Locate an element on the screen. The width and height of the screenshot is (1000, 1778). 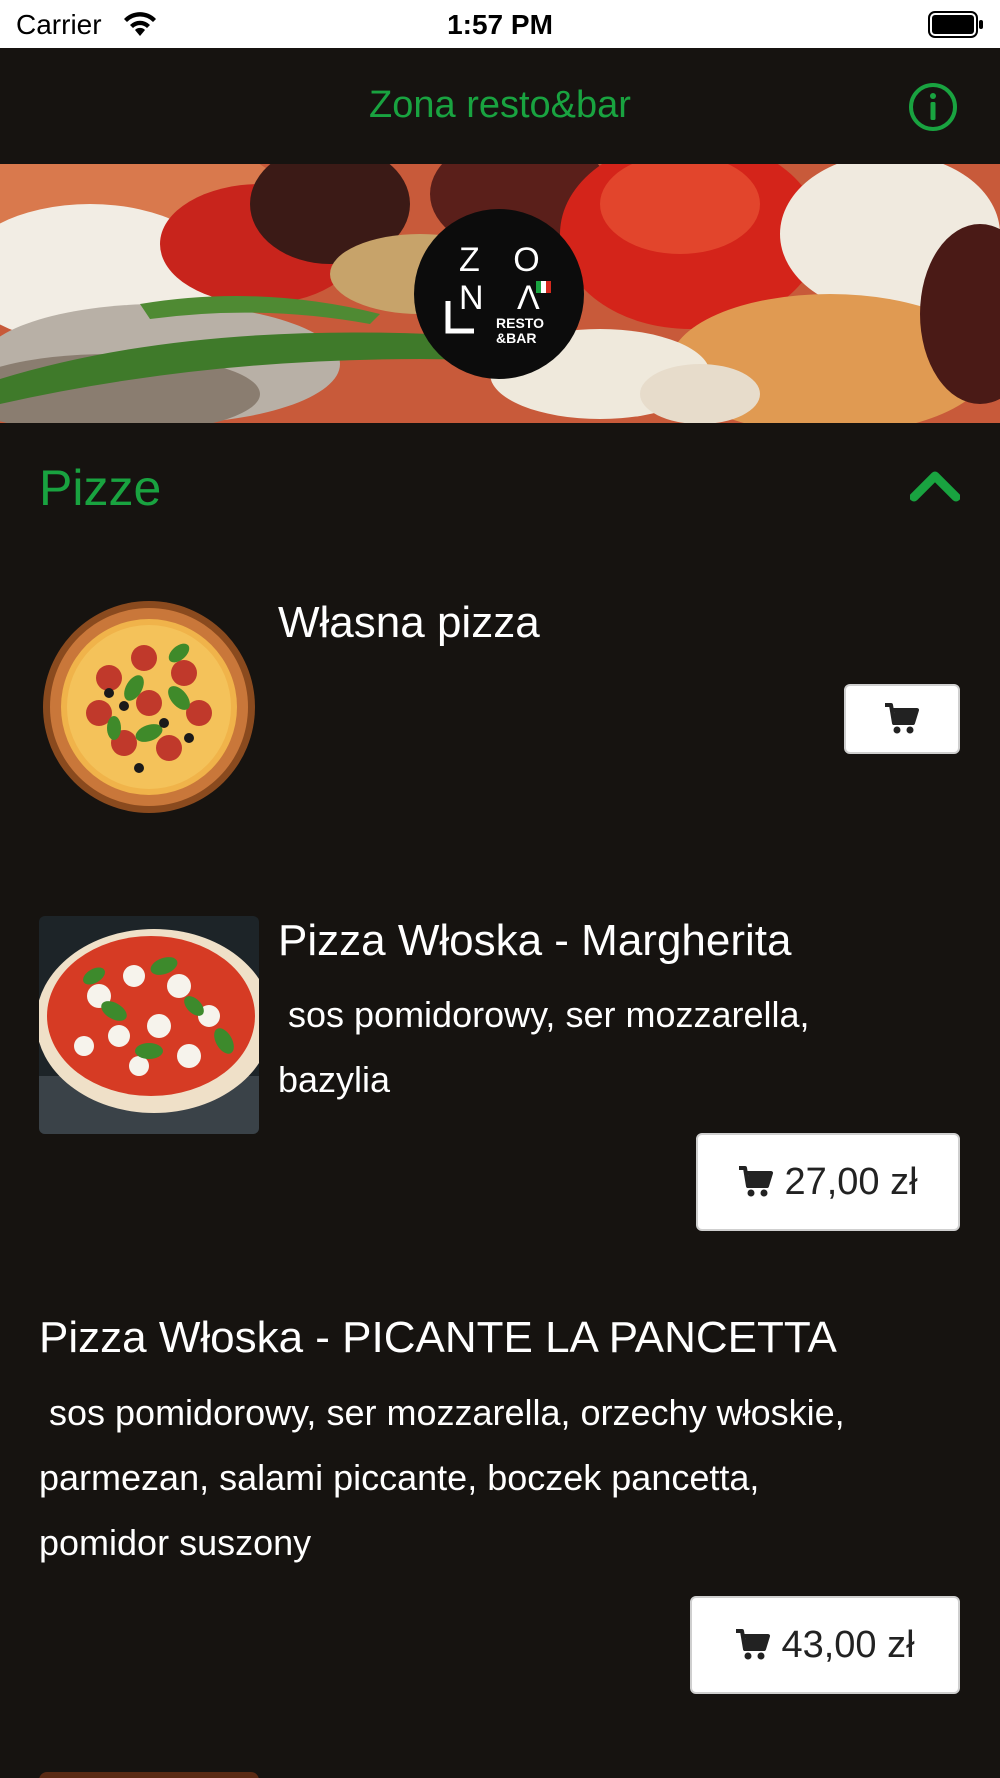
section-title: Pizze is located at coordinates (100, 488).